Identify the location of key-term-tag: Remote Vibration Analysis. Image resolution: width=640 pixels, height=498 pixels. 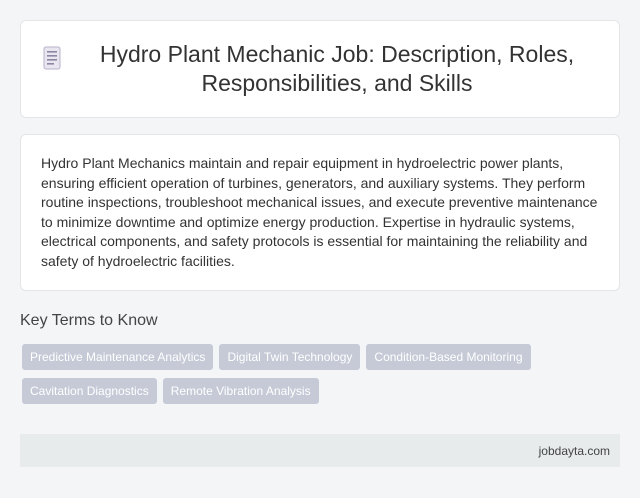
(240, 391).